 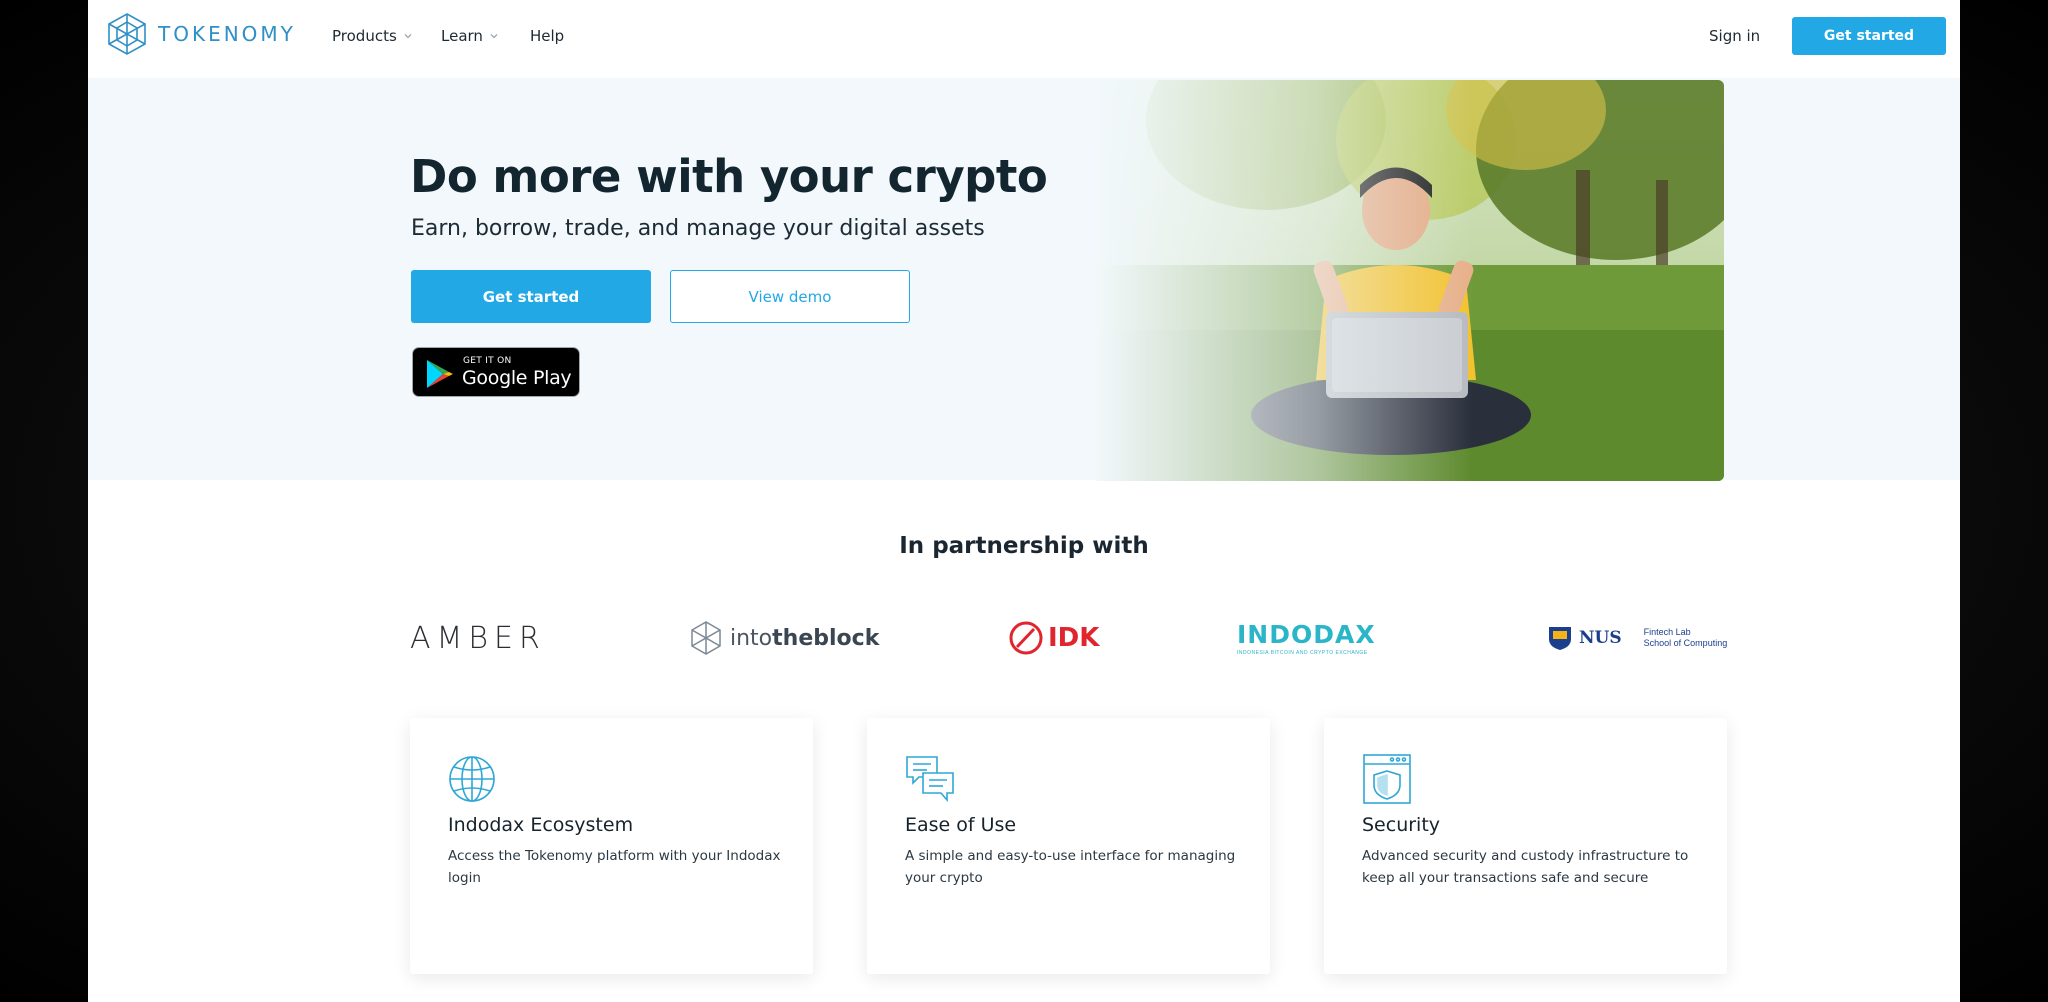 I want to click on indodax-tagline: INDONESIA BITCOIN AND CRYPTO EXCHANGE, so click(x=1302, y=653).